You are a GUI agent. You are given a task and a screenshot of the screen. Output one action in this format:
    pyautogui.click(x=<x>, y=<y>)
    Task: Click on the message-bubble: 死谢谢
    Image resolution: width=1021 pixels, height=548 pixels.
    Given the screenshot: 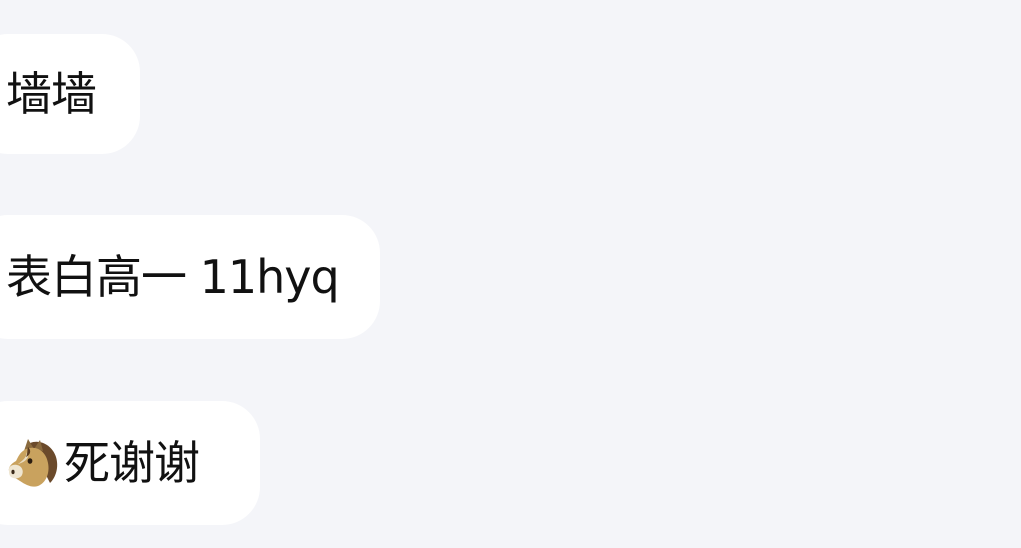 What is the action you would take?
    pyautogui.click(x=130, y=463)
    